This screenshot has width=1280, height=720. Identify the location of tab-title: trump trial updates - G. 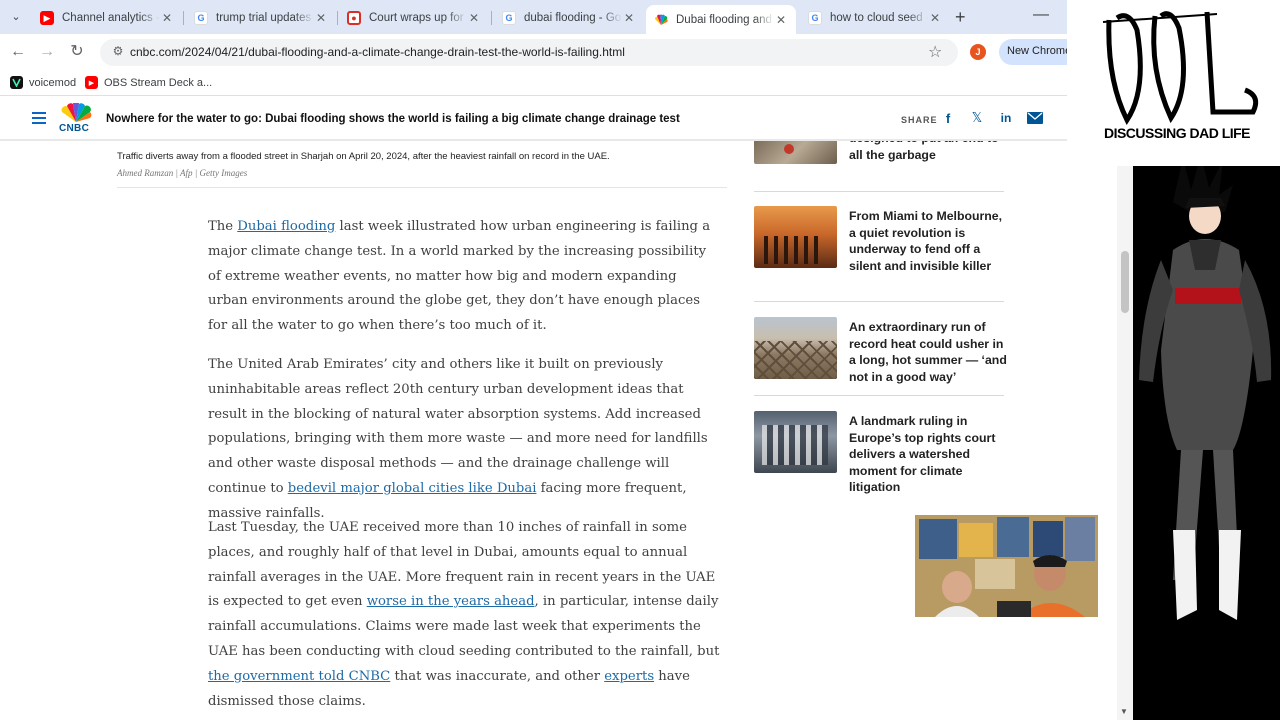
(265, 18).